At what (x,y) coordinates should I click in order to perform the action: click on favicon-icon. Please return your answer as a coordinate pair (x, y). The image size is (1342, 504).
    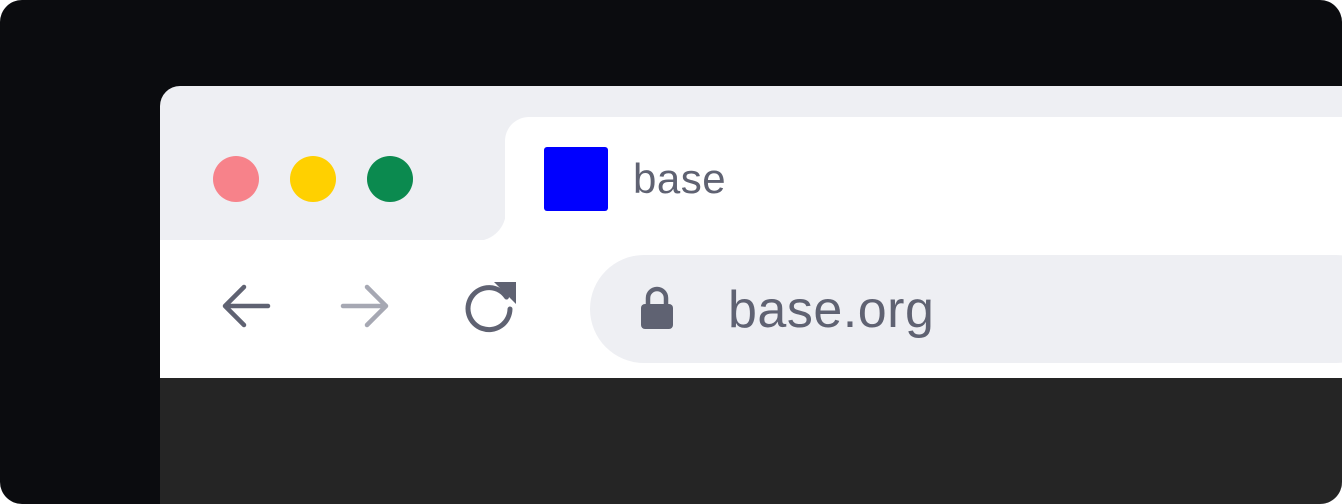
    Looking at the image, I should click on (576, 179).